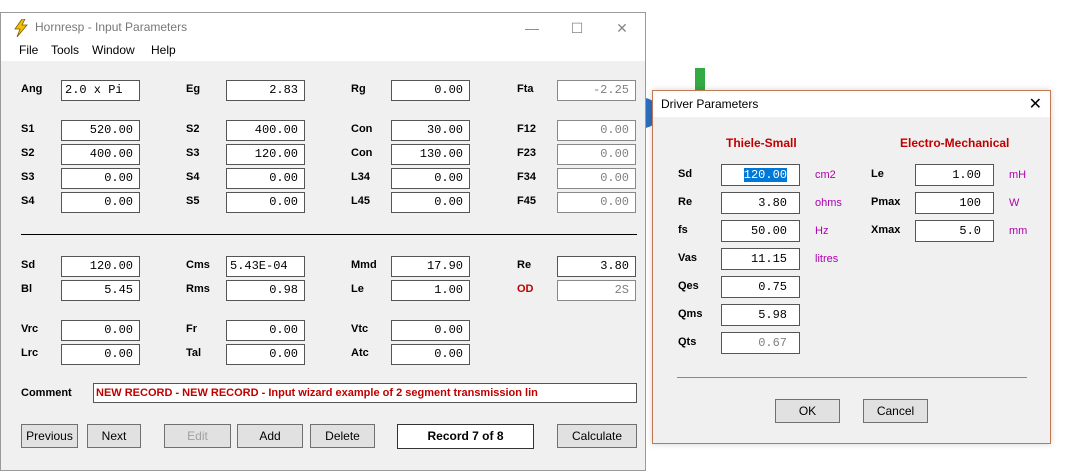 This screenshot has width=1072, height=471. What do you see at coordinates (100, 354) in the screenshot?
I see `lrc-field: 0.00` at bounding box center [100, 354].